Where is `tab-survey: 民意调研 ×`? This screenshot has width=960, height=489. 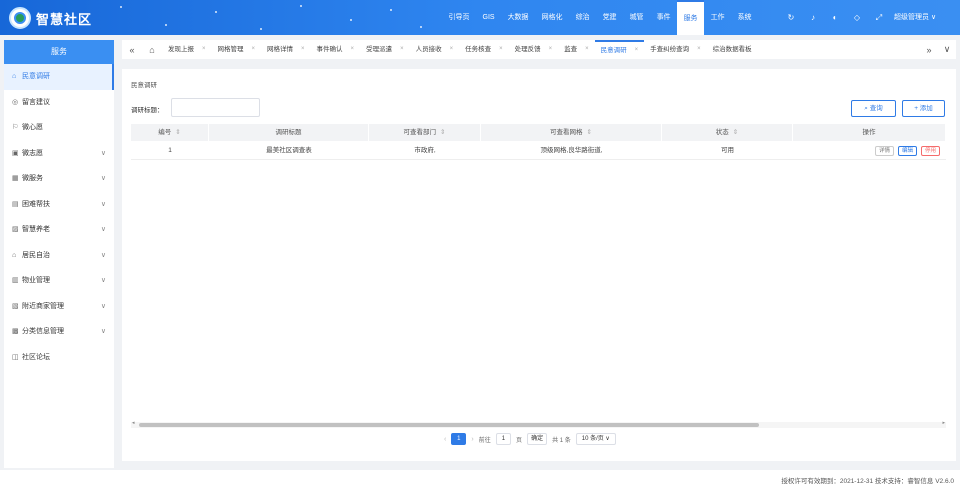 tab-survey: 民意调研 × is located at coordinates (619, 49).